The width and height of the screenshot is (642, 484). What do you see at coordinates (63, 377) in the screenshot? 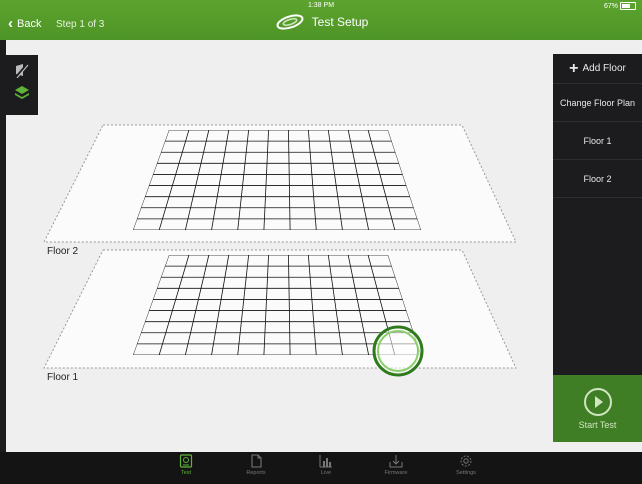
I see `floor-1-label: Floor 1` at bounding box center [63, 377].